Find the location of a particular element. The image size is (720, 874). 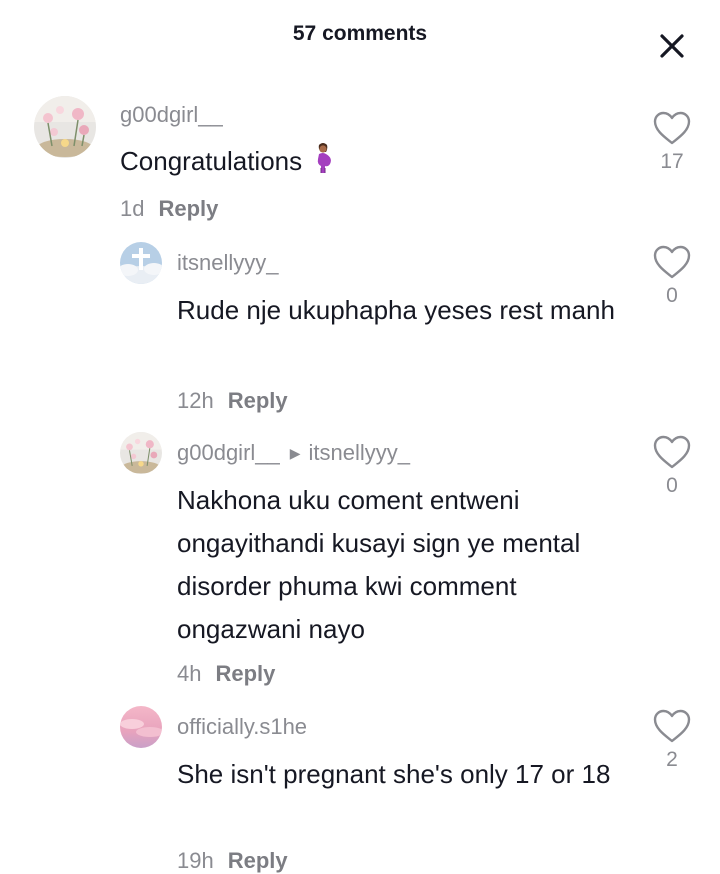

pink-sky-avatar is located at coordinates (141, 727).